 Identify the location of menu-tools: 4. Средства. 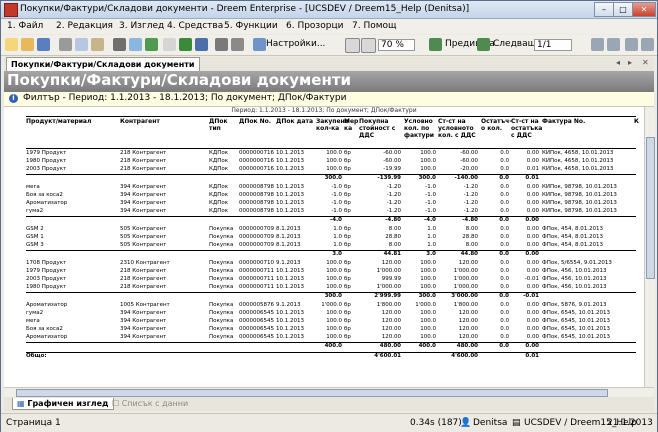
(195, 26).